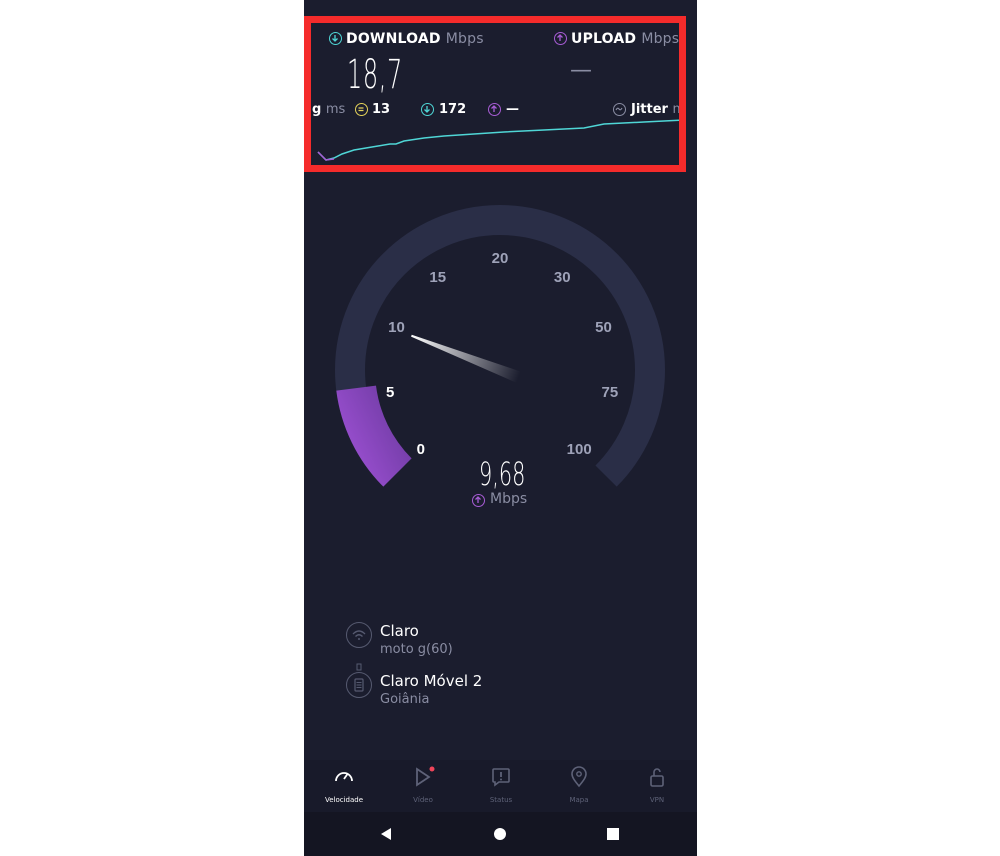  Describe the element at coordinates (579, 777) in the screenshot. I see `map-pin-icon` at that location.